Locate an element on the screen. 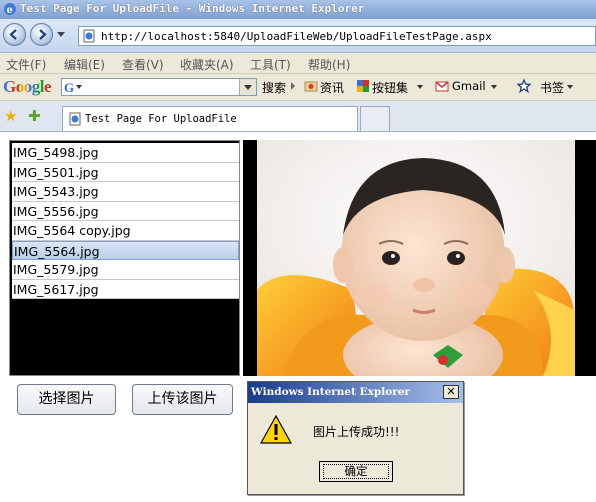 The height and width of the screenshot is (502, 596). search-history-dropdown is located at coordinates (247, 87).